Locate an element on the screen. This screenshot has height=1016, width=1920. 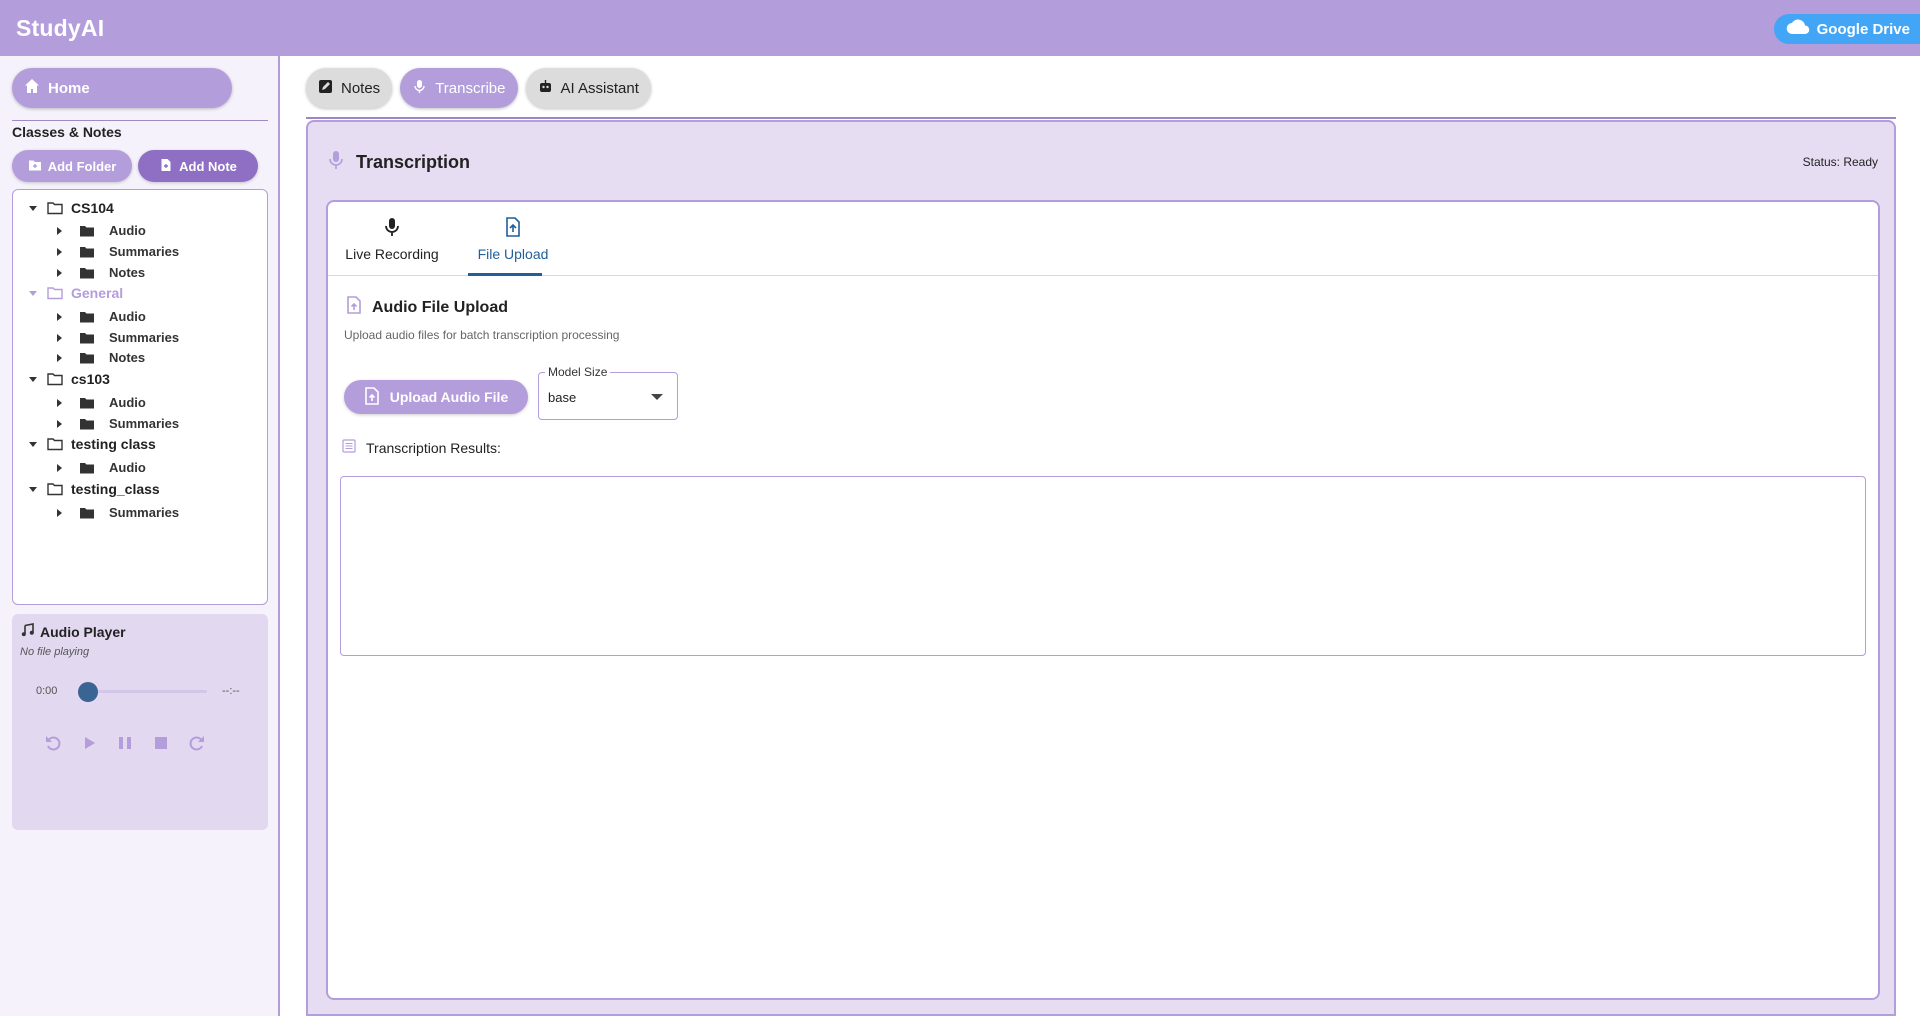
active-tab-indicator is located at coordinates (505, 274).